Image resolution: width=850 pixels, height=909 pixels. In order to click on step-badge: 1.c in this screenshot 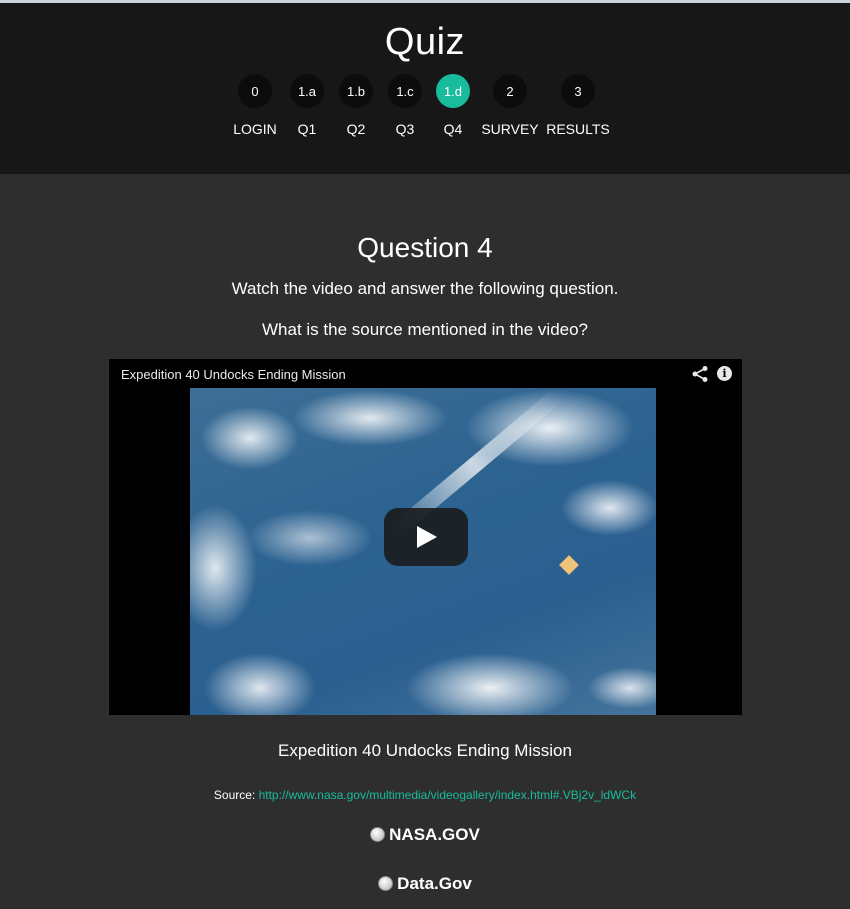, I will do `click(405, 91)`.